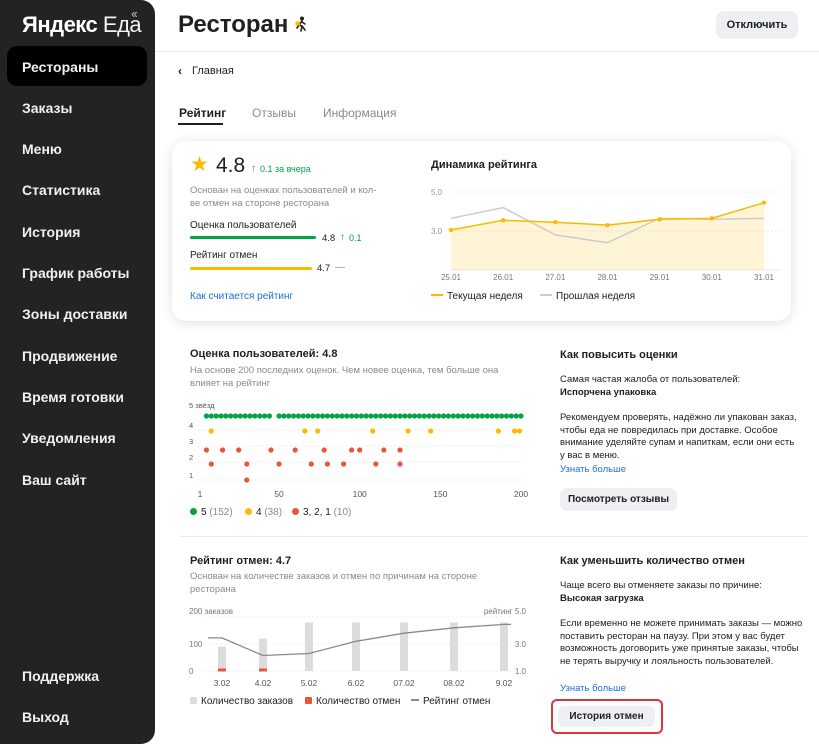  What do you see at coordinates (180, 71) in the screenshot?
I see `chevron-left-icon: ‹` at bounding box center [180, 71].